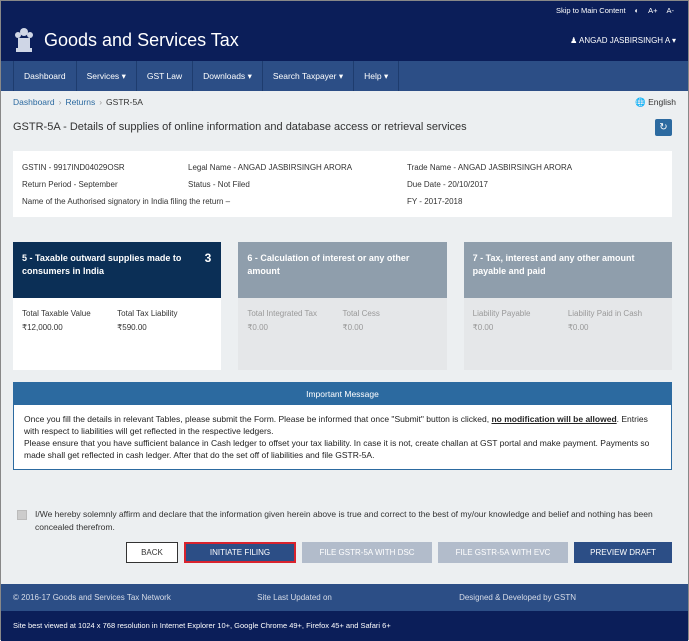 The image size is (689, 641). I want to click on skip-link: Skip to Main Content, so click(591, 10).